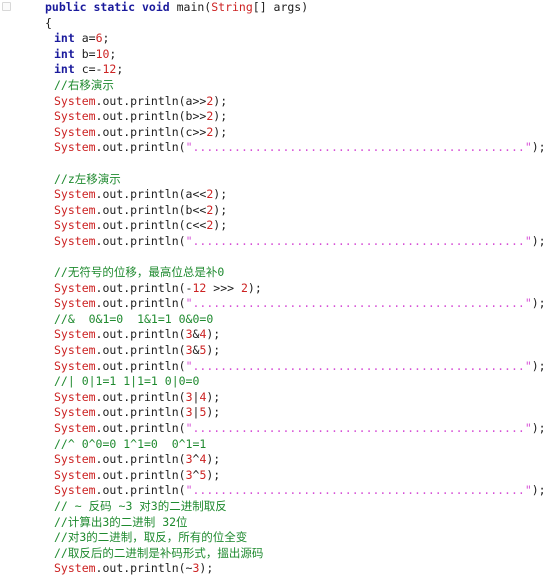 This screenshot has width=556, height=577. What do you see at coordinates (151, 209) in the screenshot?
I see `code-token-plain: .out.println(b<<` at bounding box center [151, 209].